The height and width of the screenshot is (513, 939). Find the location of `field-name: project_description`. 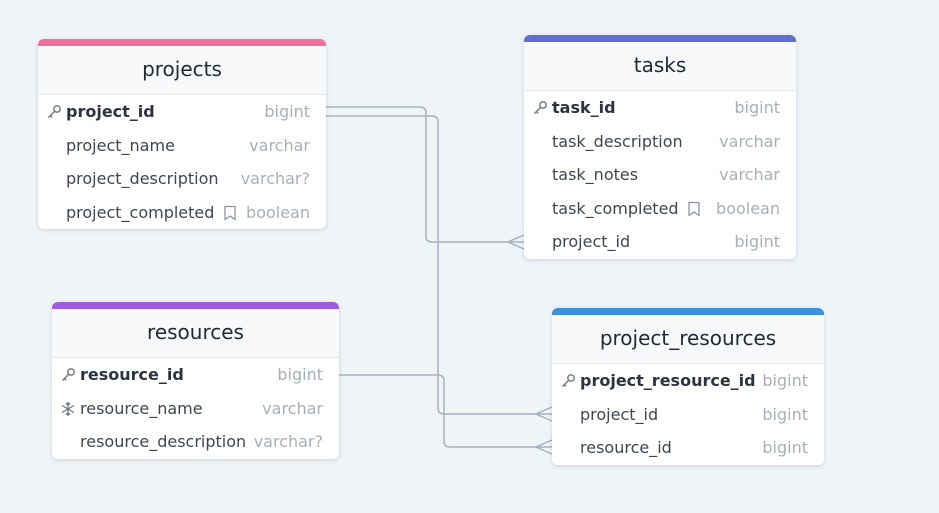

field-name: project_description is located at coordinates (142, 179).